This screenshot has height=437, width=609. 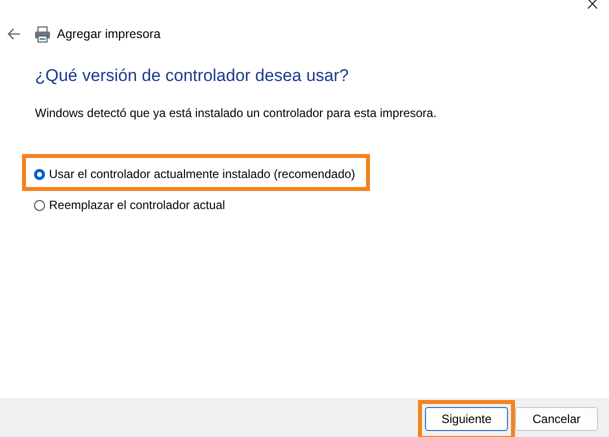 I want to click on option-label: Reemplazar el controlador actual, so click(x=137, y=205).